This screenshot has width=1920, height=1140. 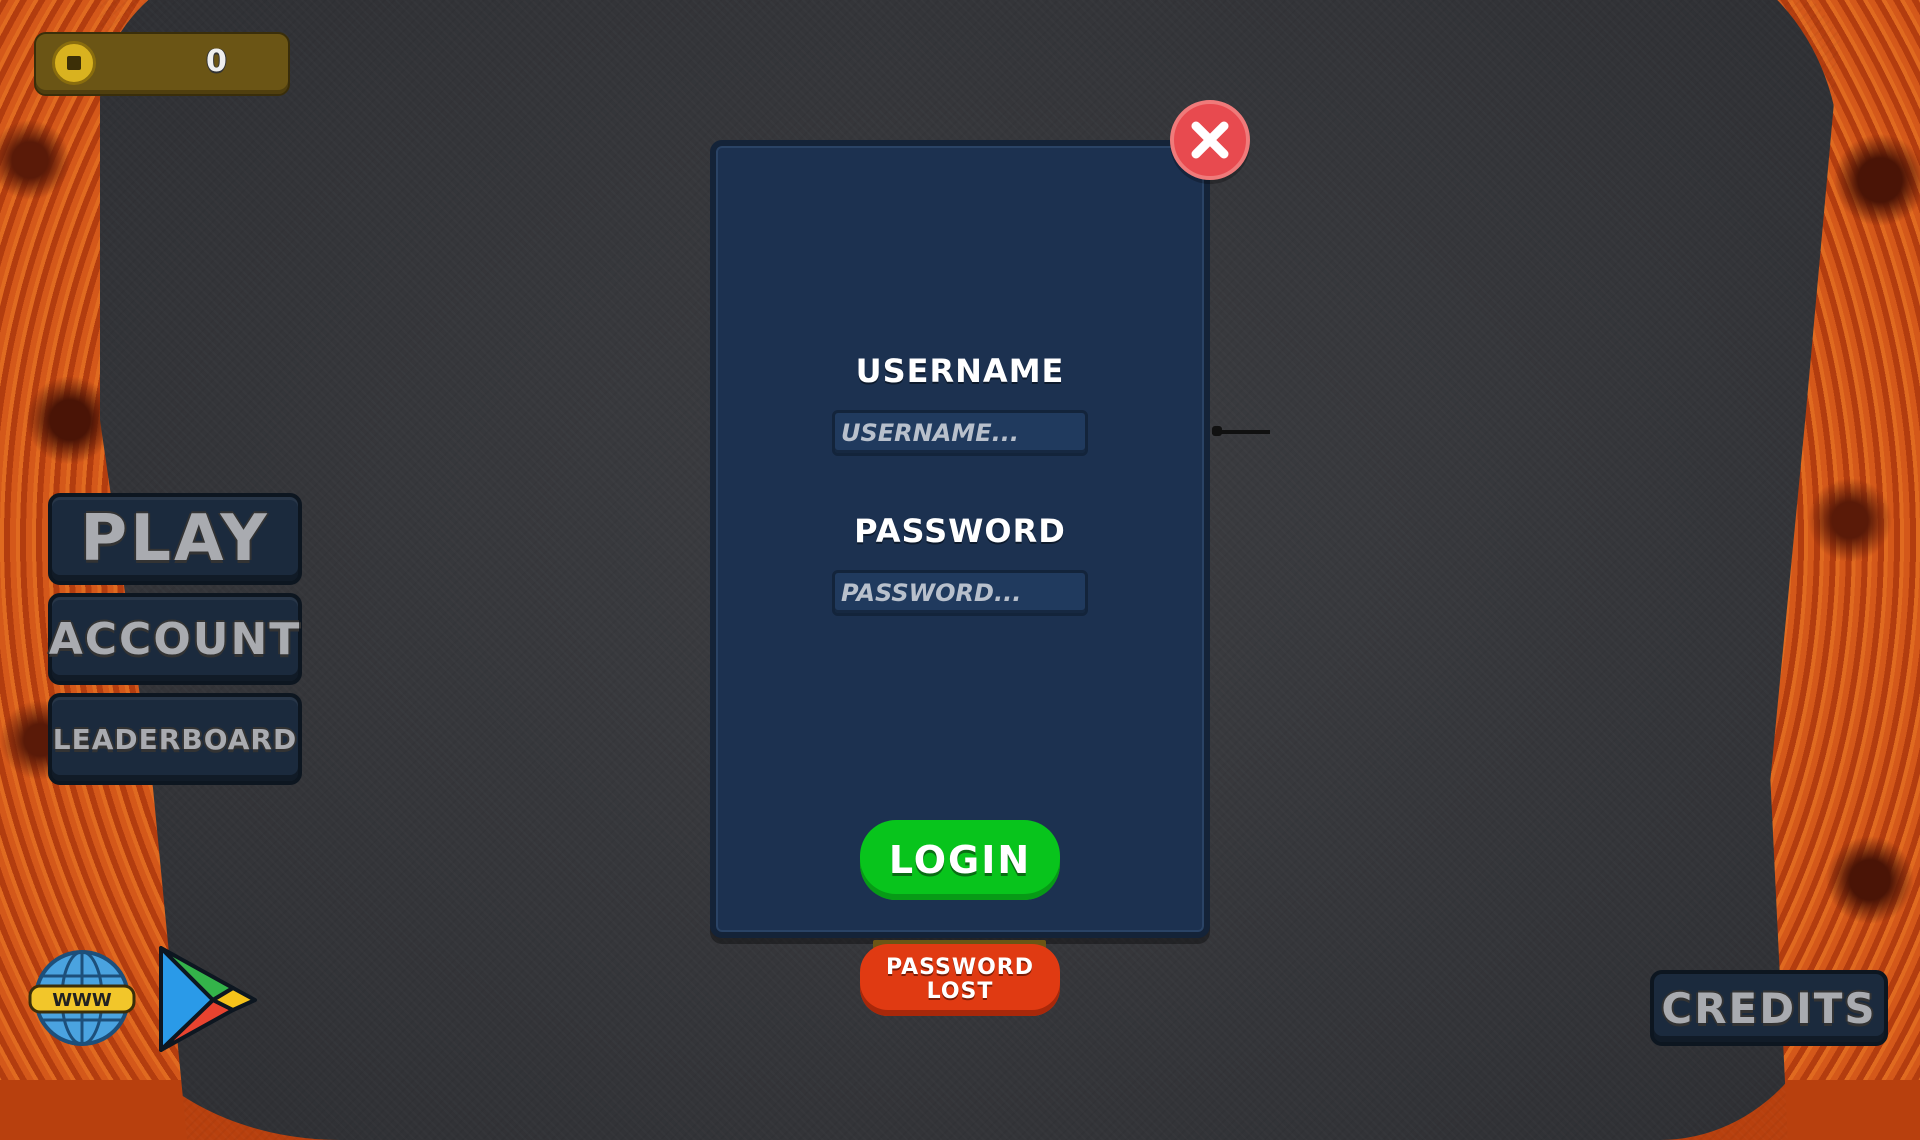 I want to click on password-lost-button: PASSWORD LOST, so click(x=960, y=980).